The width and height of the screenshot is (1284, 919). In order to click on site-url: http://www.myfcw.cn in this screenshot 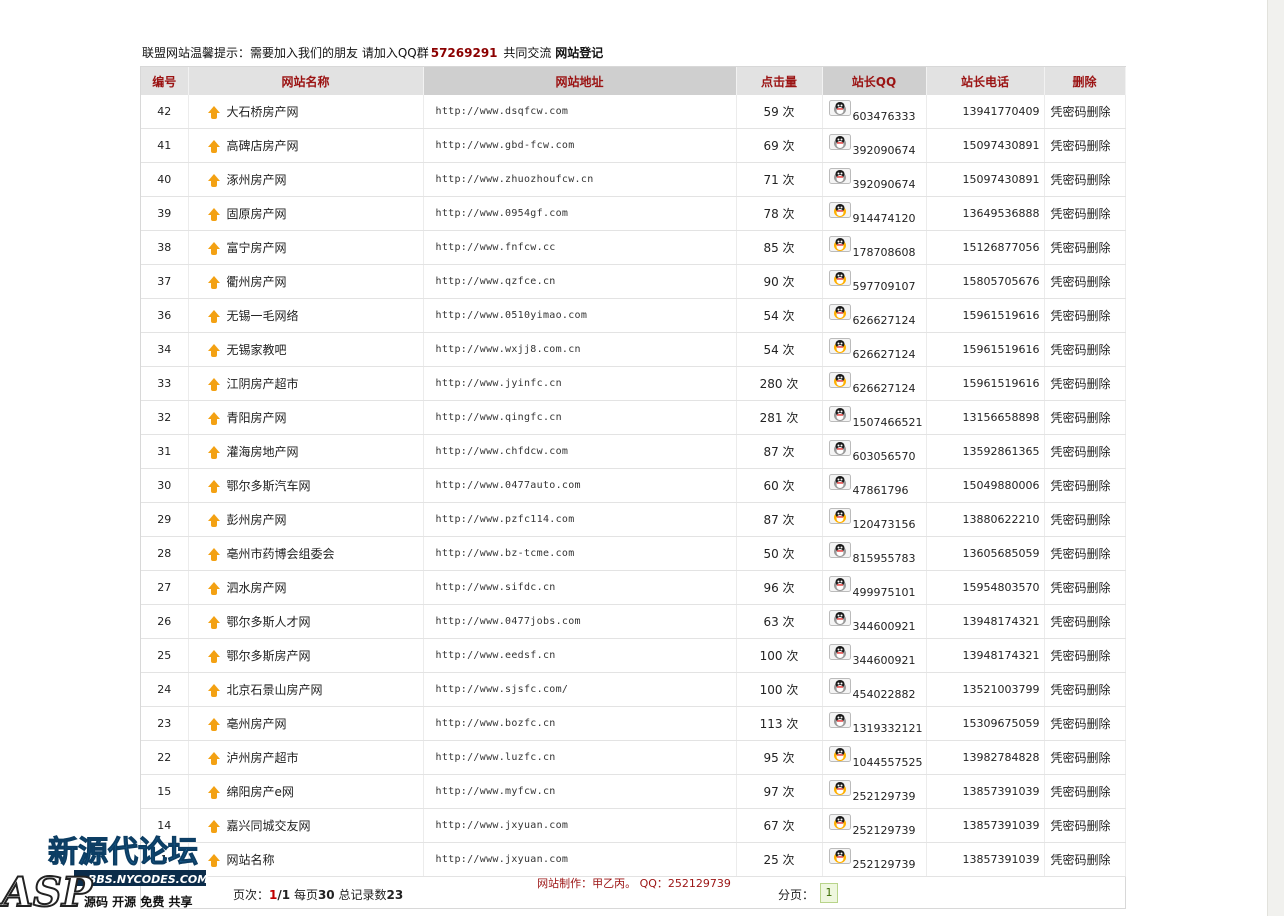, I will do `click(580, 791)`.